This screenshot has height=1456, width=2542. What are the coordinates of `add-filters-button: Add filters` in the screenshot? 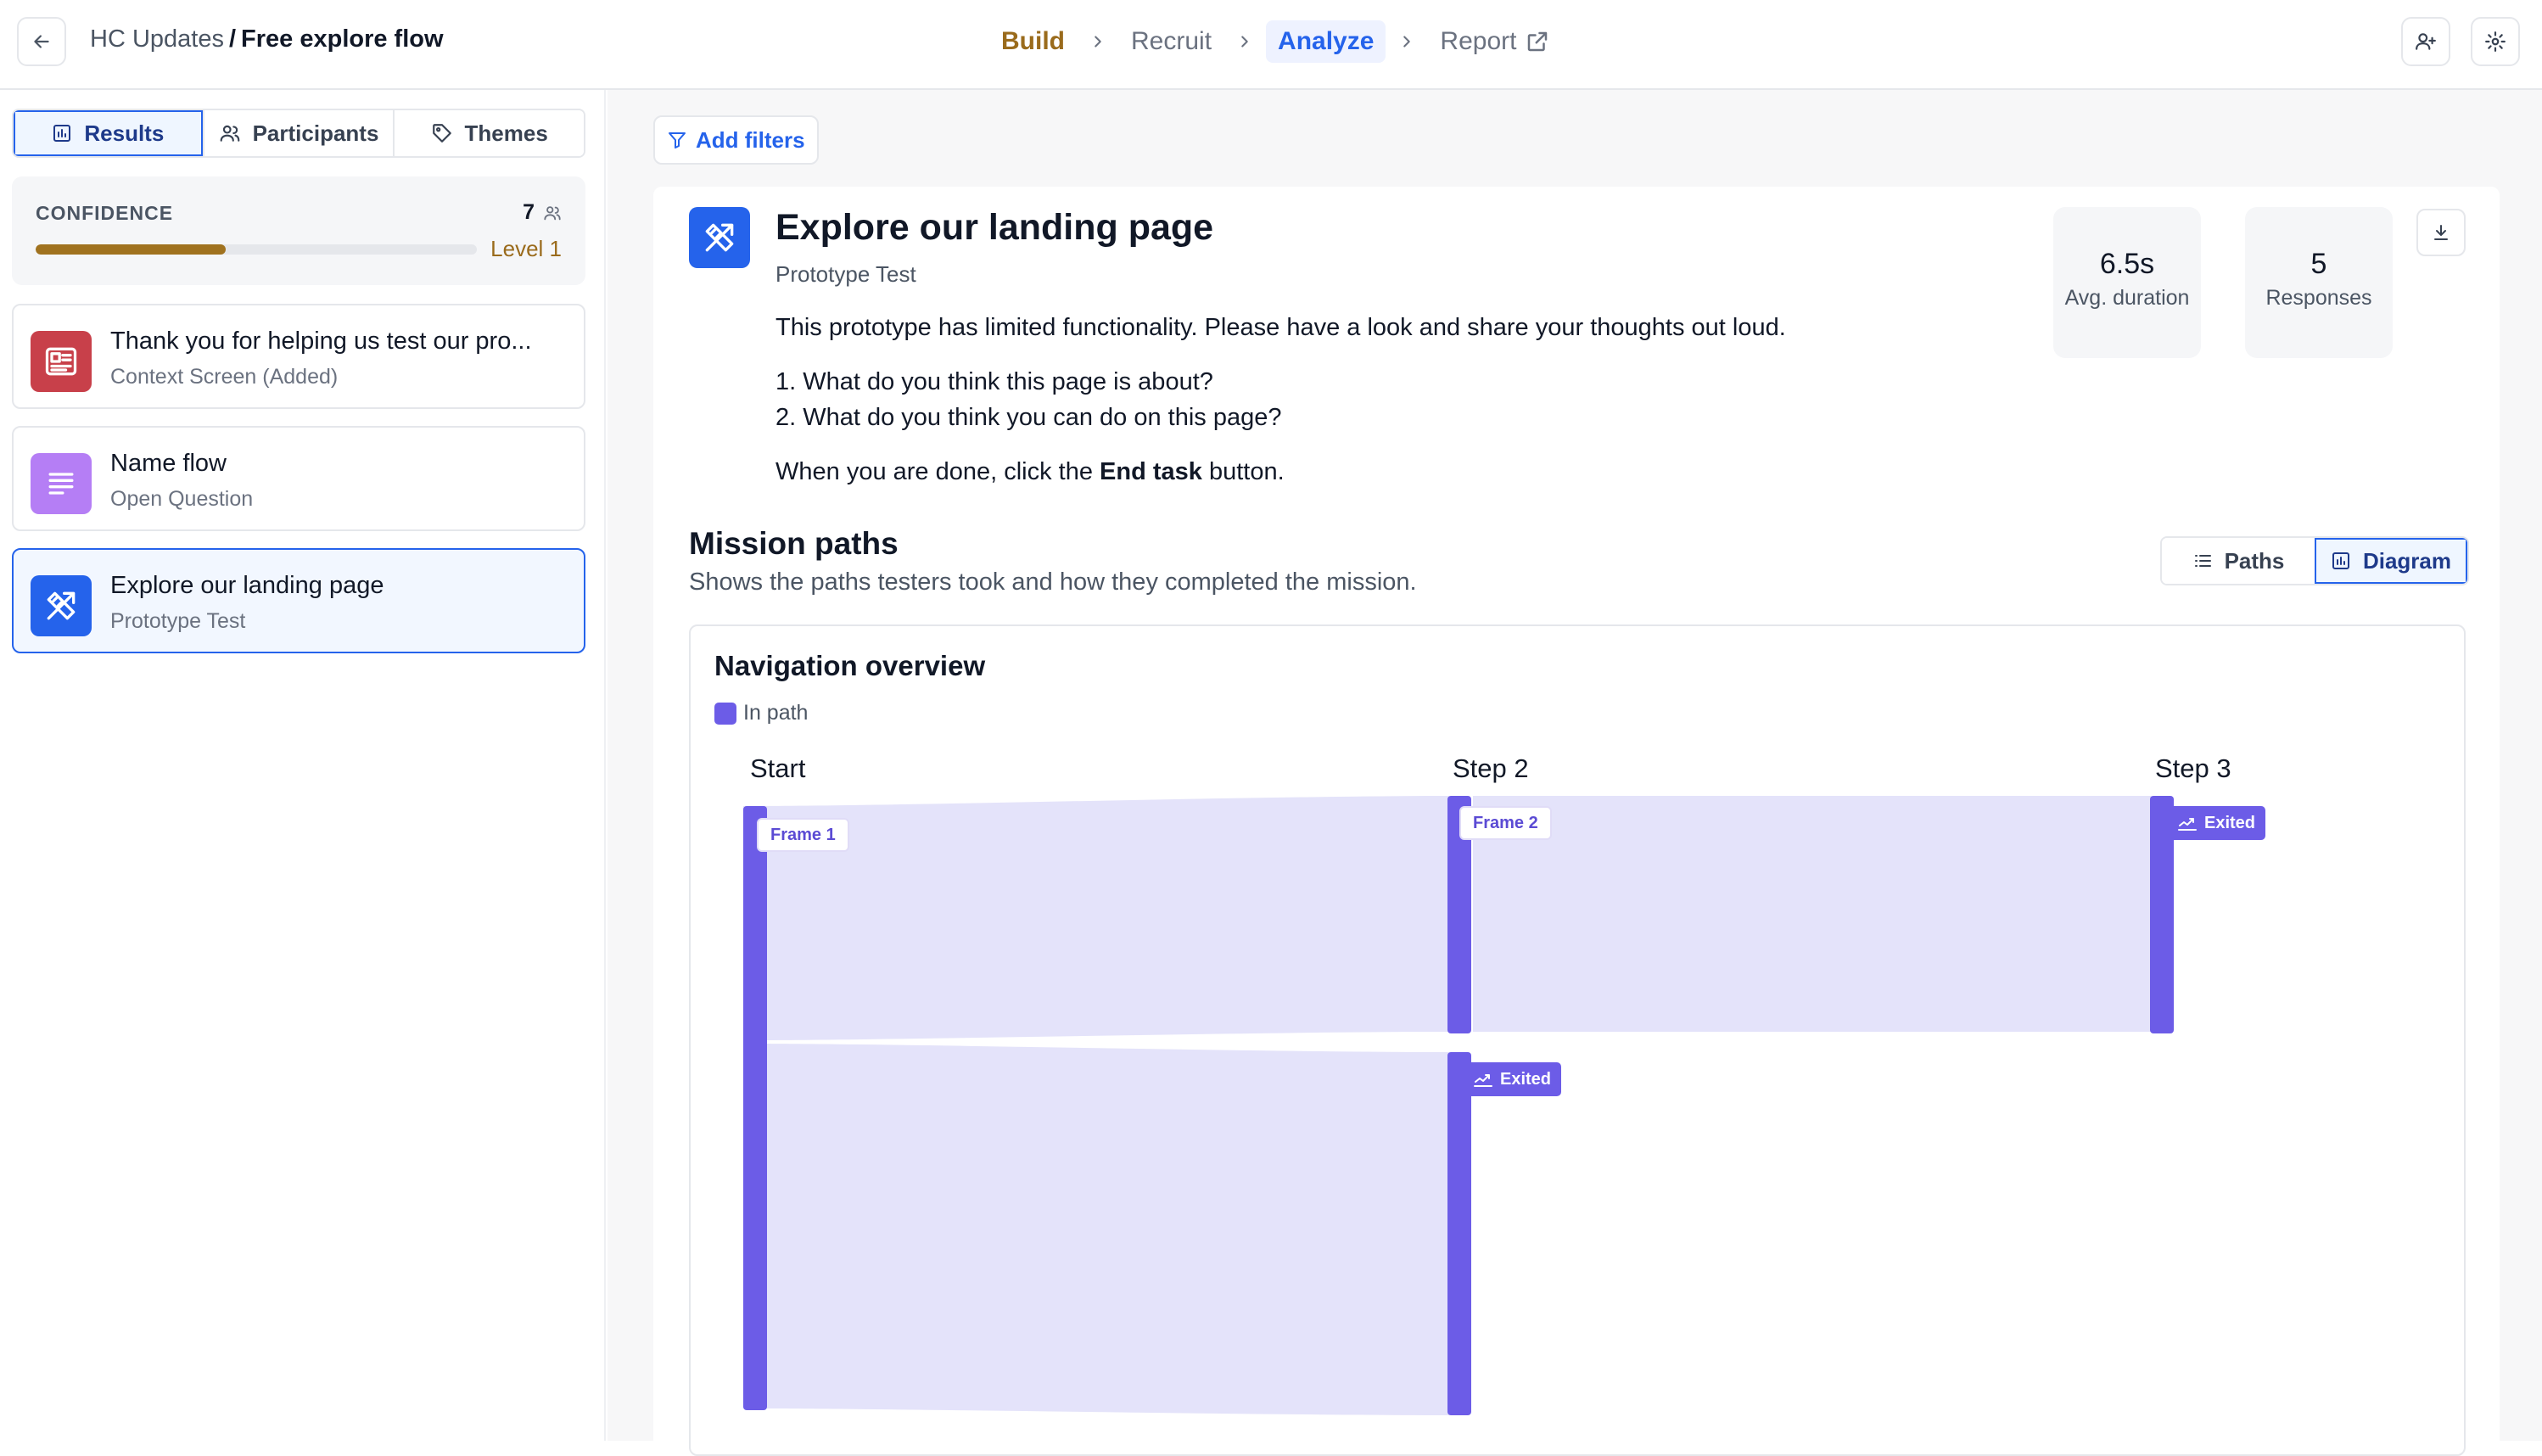 It's located at (736, 140).